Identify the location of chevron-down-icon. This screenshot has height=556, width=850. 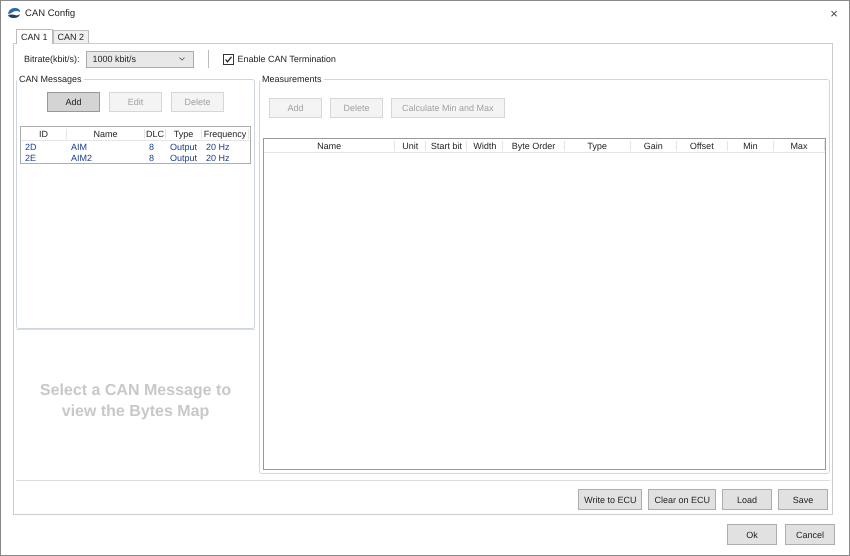
(181, 59).